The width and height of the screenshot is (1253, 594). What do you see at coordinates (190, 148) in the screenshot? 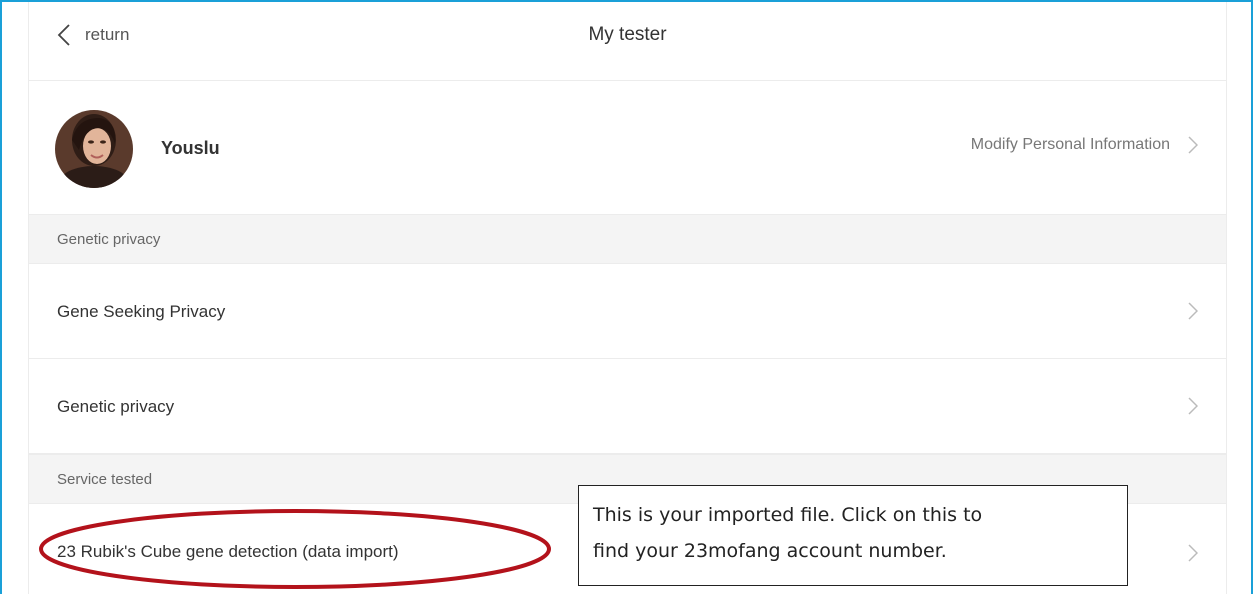
I see `username: Youslu` at bounding box center [190, 148].